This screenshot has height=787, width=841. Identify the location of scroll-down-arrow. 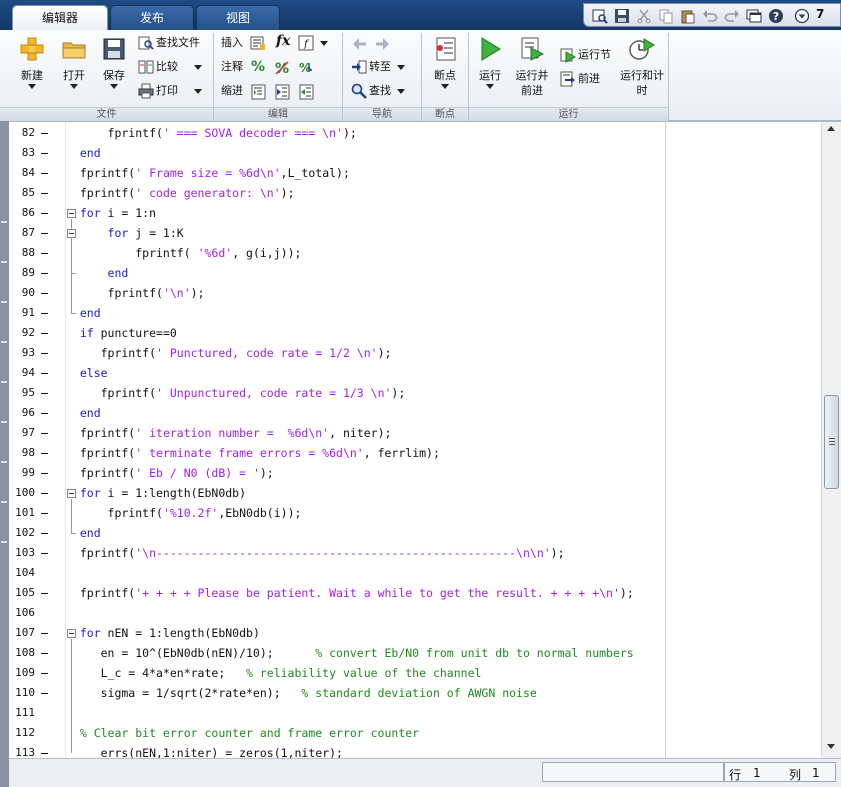
(831, 746).